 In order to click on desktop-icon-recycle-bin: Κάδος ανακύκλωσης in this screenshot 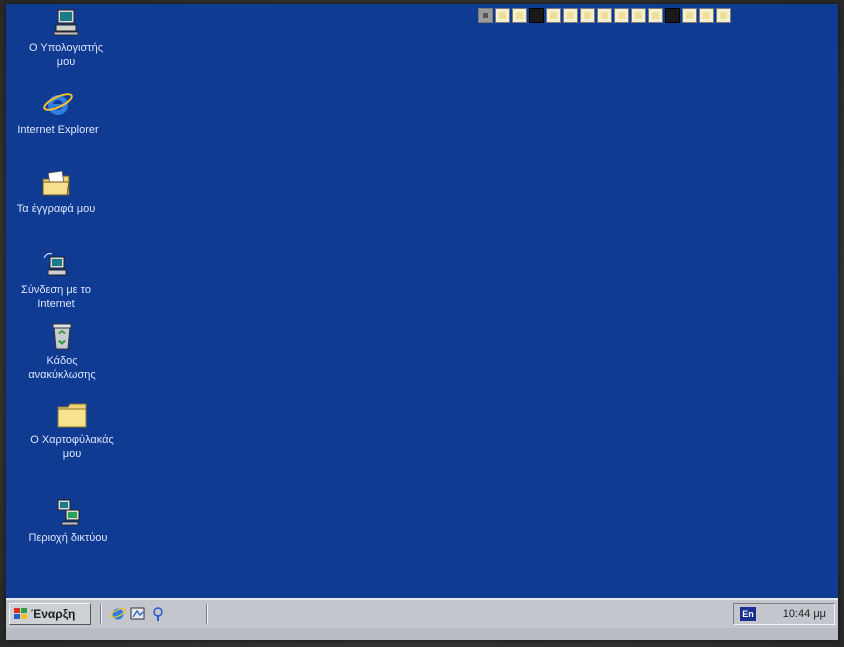, I will do `click(62, 351)`.